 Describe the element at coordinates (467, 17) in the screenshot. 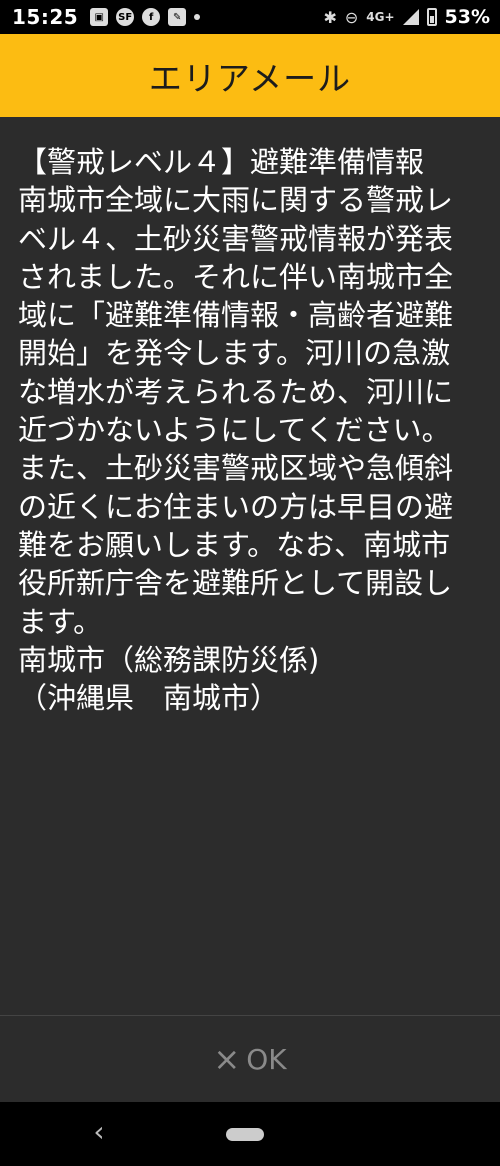

I see `battery-percent: 53%` at that location.